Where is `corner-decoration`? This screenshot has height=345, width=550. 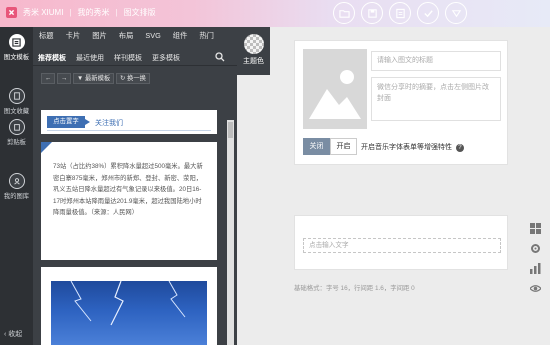 corner-decoration is located at coordinates (46, 147).